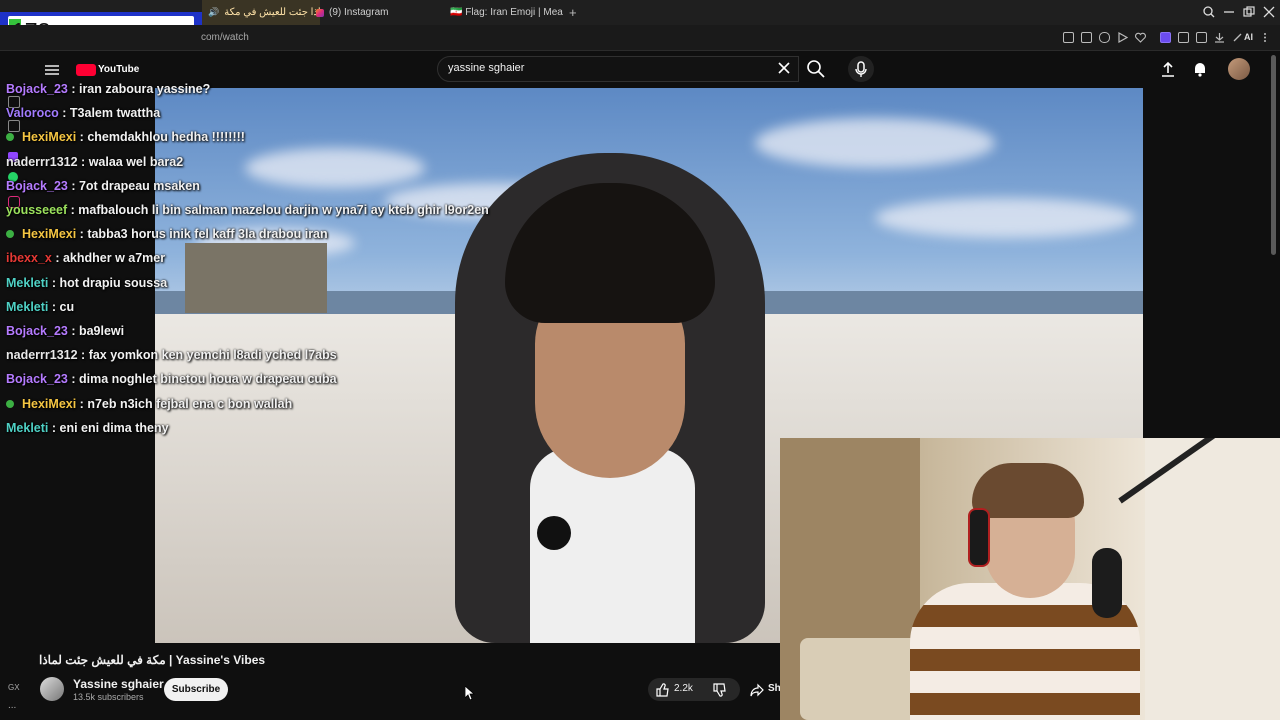 Image resolution: width=1280 pixels, height=720 pixels. Describe the element at coordinates (52, 689) in the screenshot. I see `channel-avatar` at that location.